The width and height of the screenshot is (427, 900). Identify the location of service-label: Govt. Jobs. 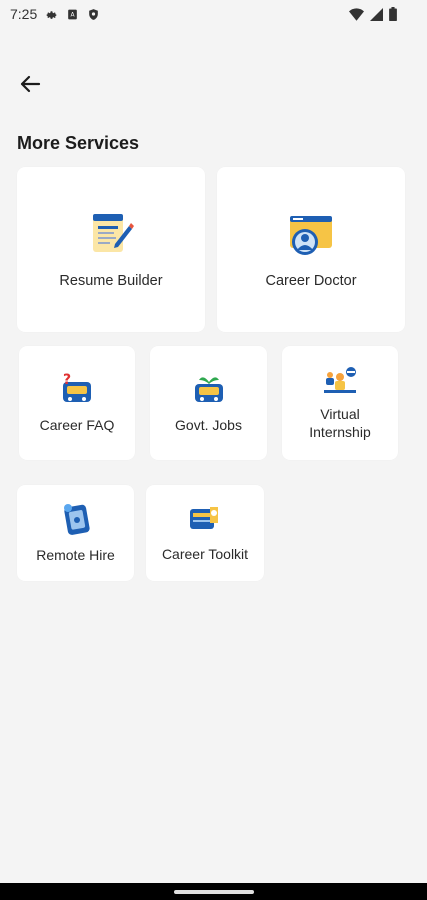
(208, 425).